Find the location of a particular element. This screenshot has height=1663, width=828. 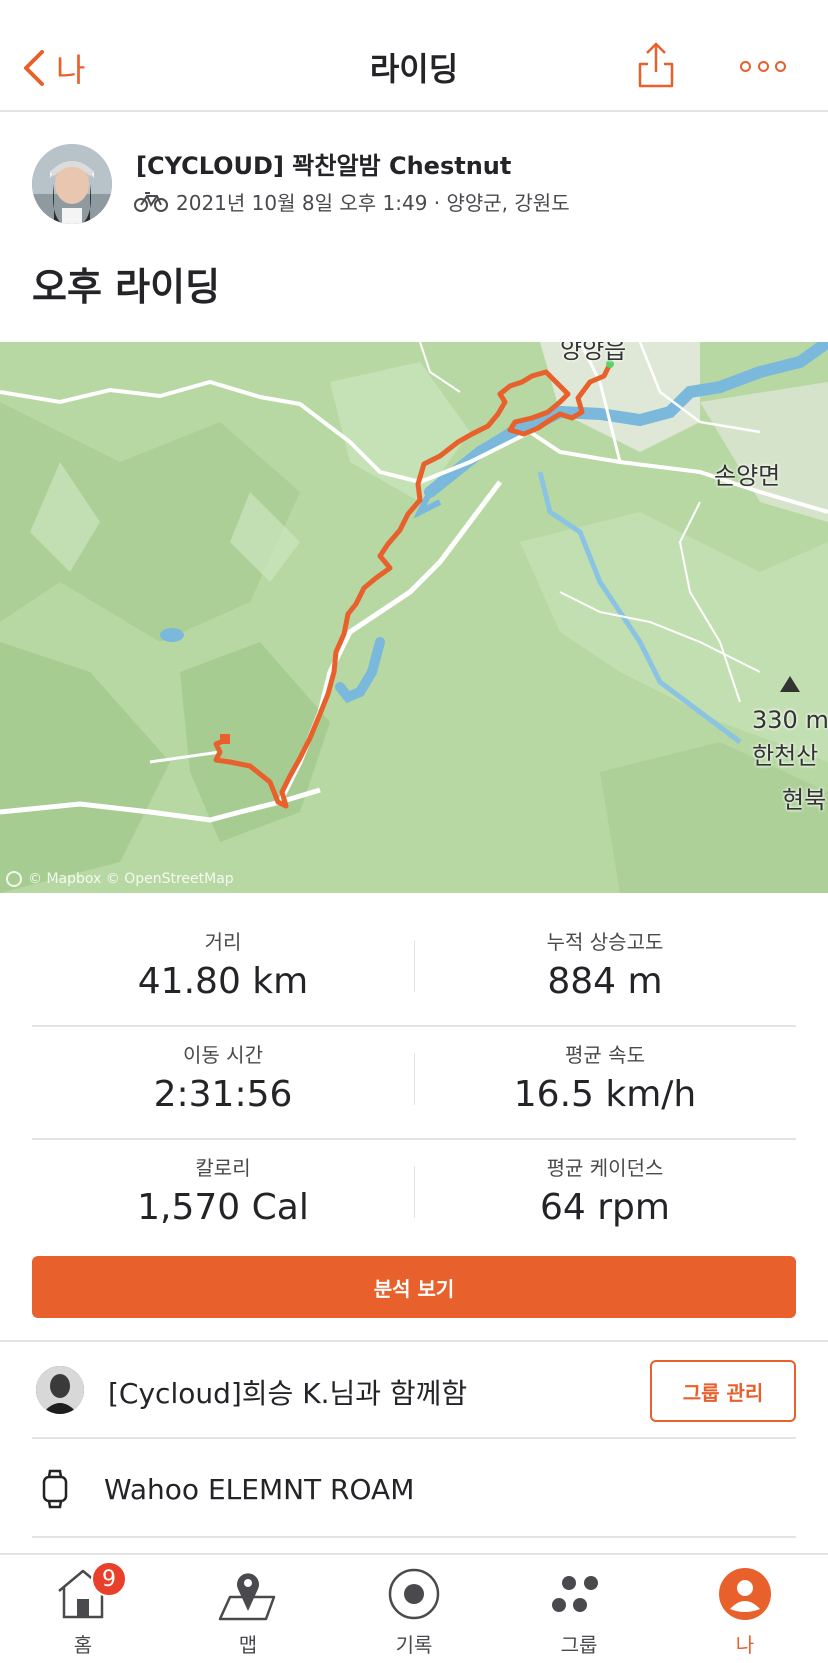

stat-label: 이동 시간 is located at coordinates (223, 1055).